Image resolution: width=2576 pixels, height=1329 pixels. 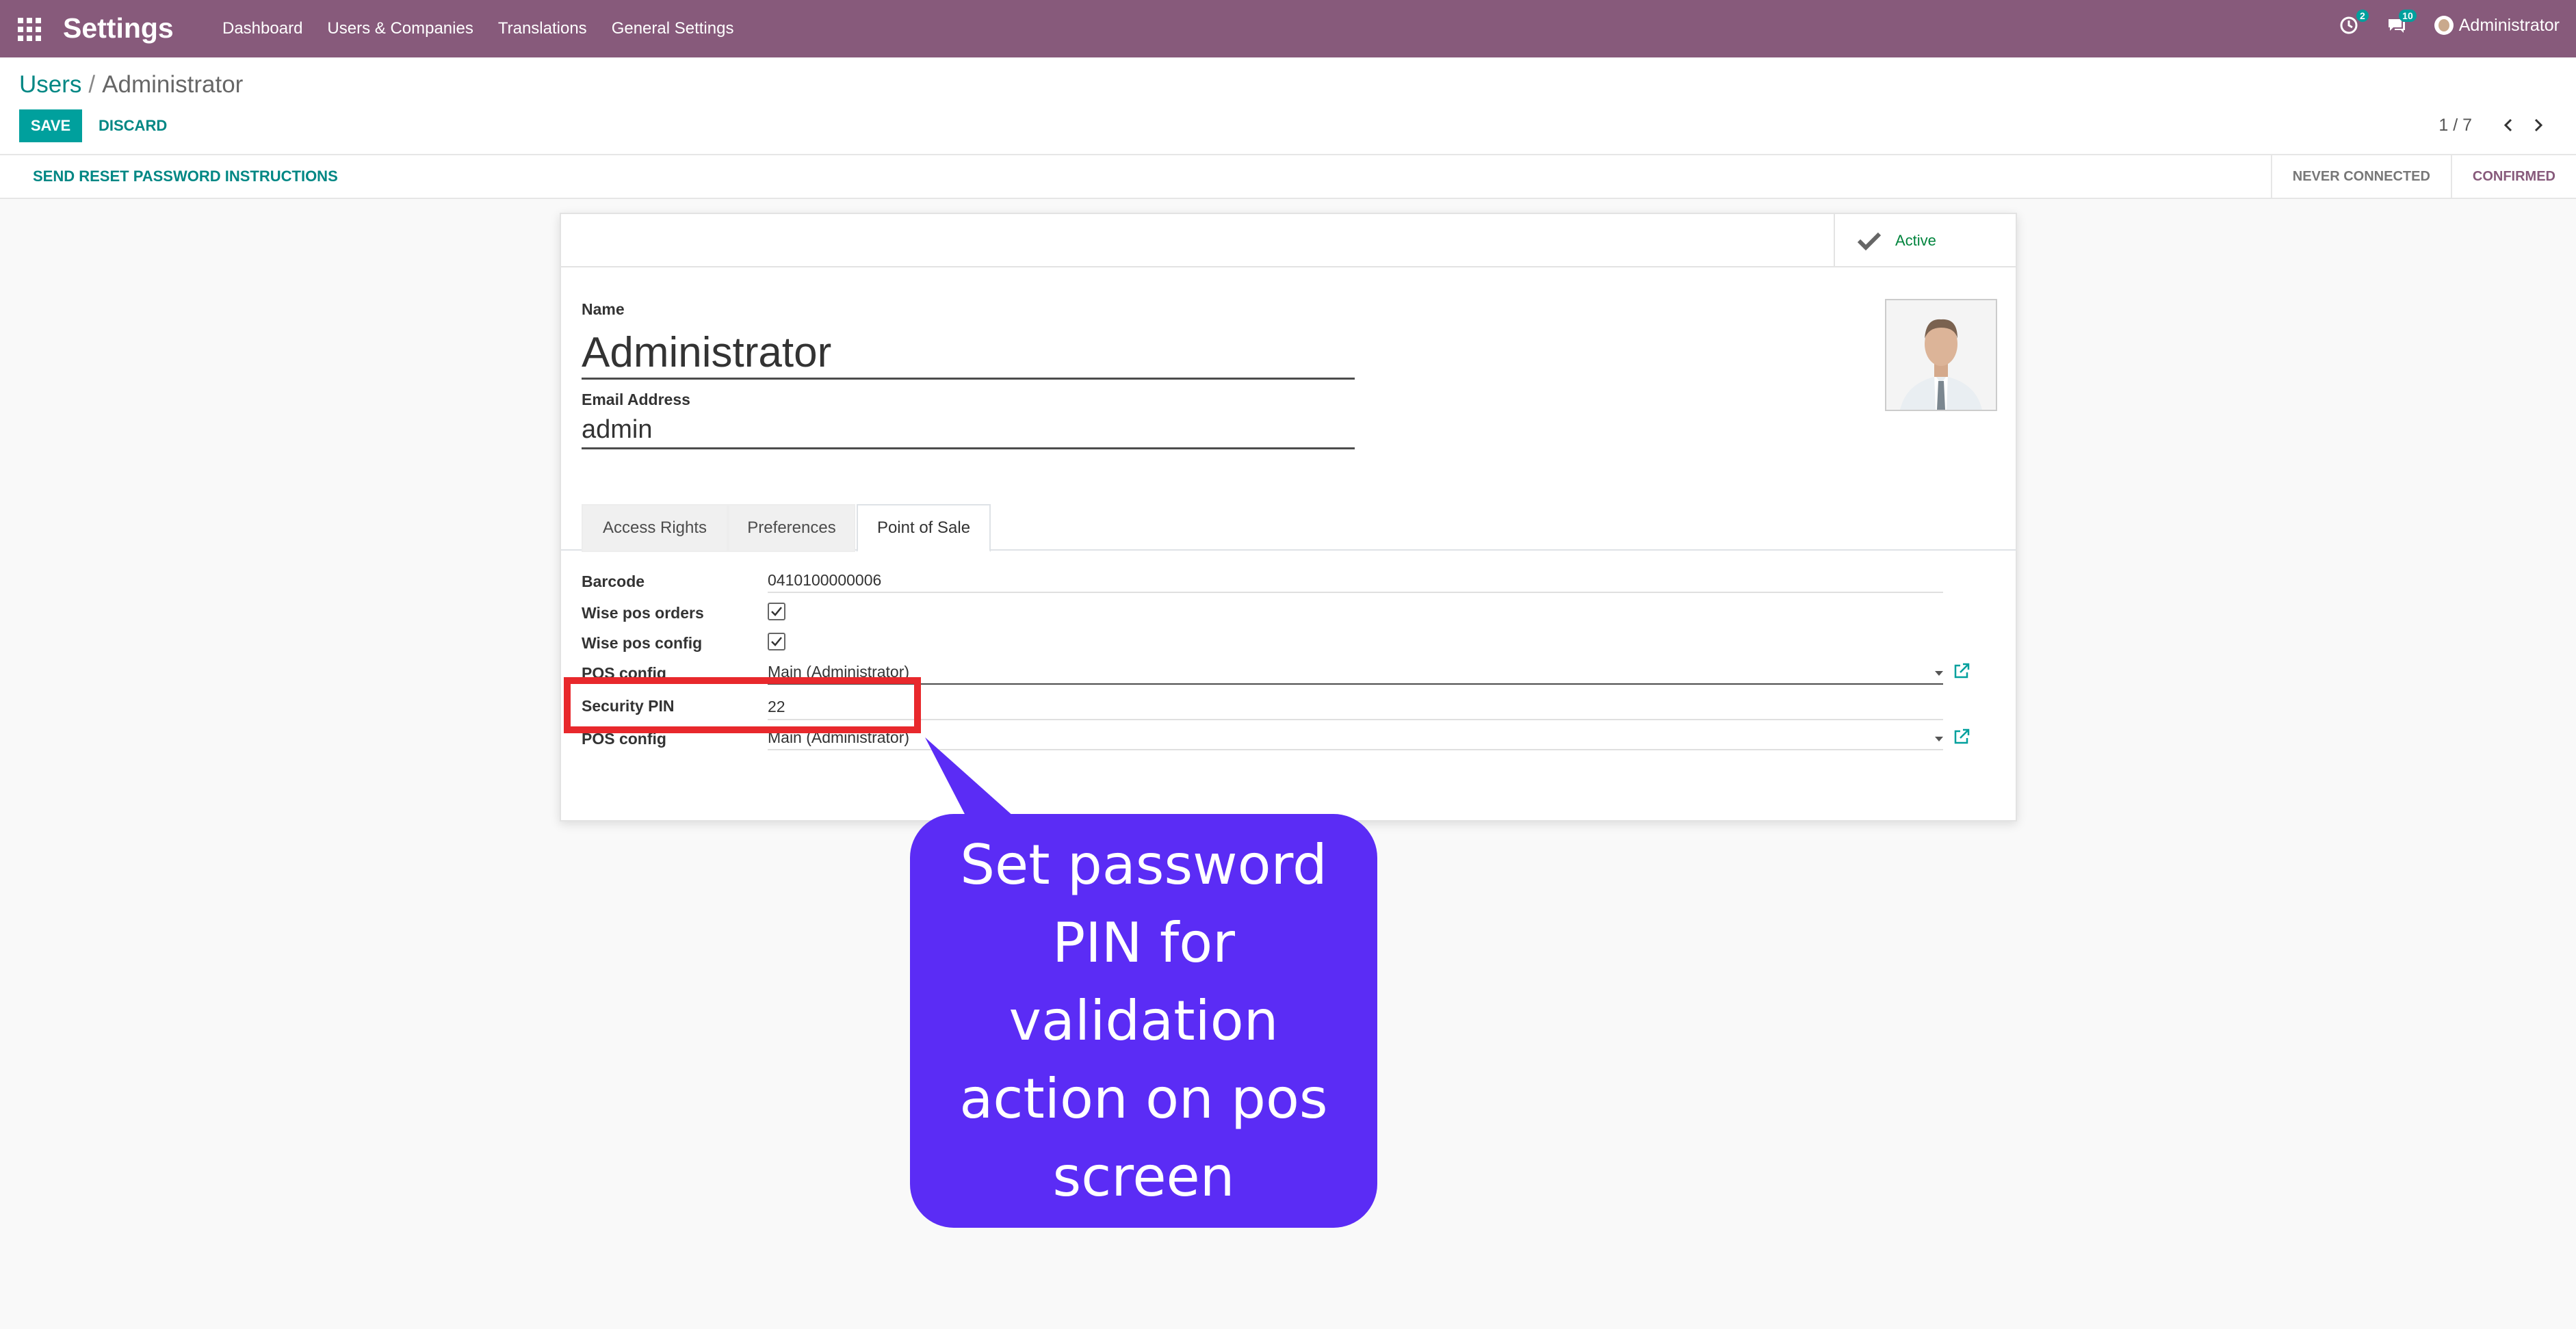 What do you see at coordinates (776, 641) in the screenshot?
I see `wise-pos-config-checkbox` at bounding box center [776, 641].